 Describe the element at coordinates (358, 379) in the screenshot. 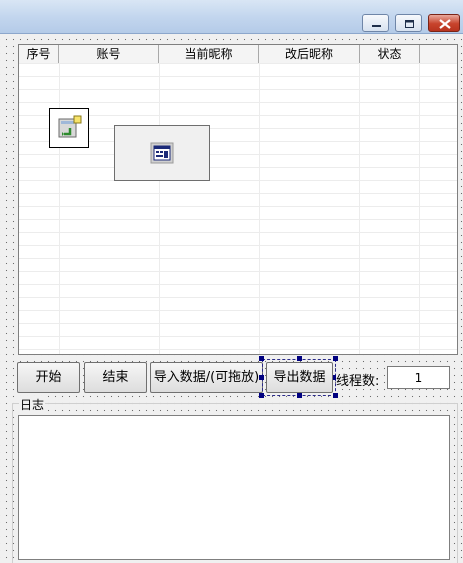

I see `thread-count-label: 线程数:` at that location.